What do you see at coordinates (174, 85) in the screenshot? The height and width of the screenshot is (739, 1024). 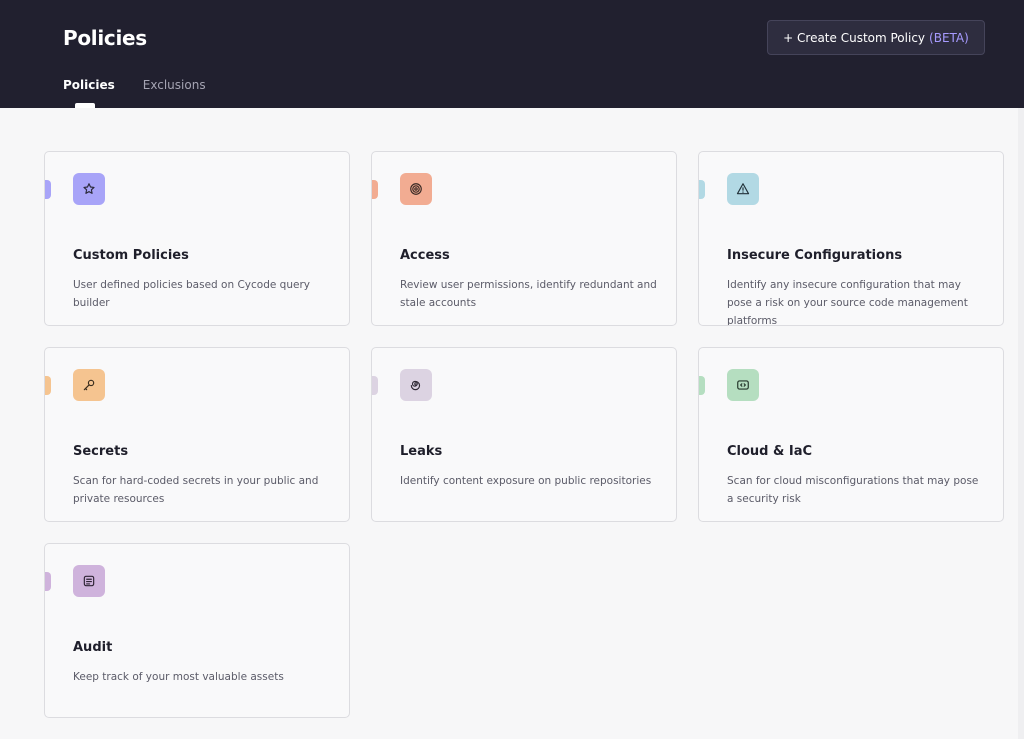 I see `tab-exclusions-label: Exclusions` at bounding box center [174, 85].